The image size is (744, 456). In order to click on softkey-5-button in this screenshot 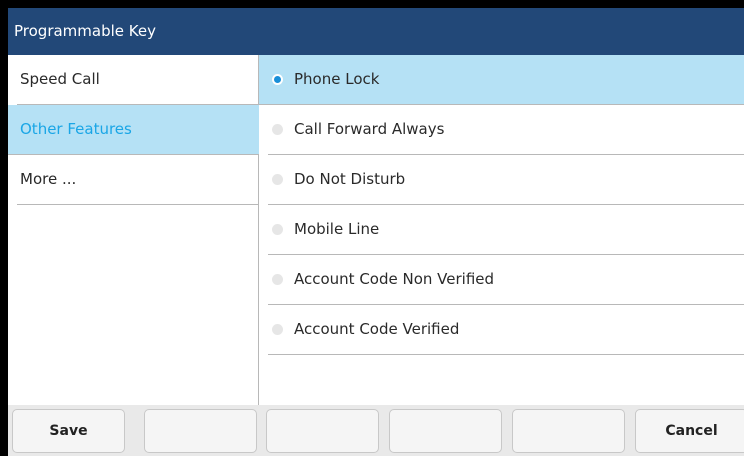, I will do `click(568, 431)`.